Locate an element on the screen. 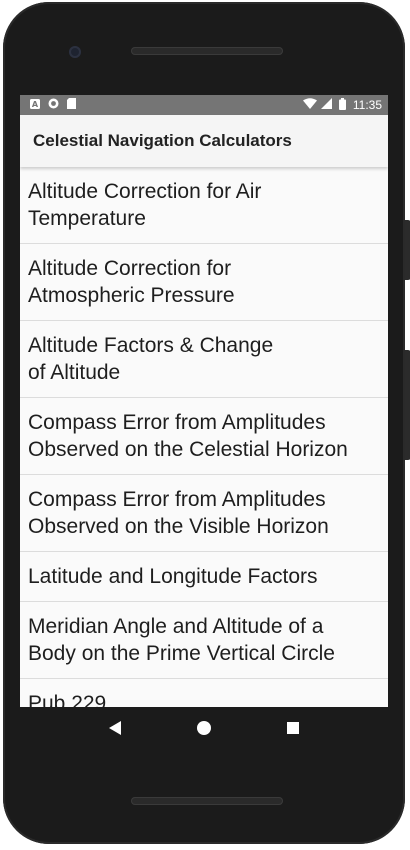 The image size is (410, 850). home-button is located at coordinates (204, 730).